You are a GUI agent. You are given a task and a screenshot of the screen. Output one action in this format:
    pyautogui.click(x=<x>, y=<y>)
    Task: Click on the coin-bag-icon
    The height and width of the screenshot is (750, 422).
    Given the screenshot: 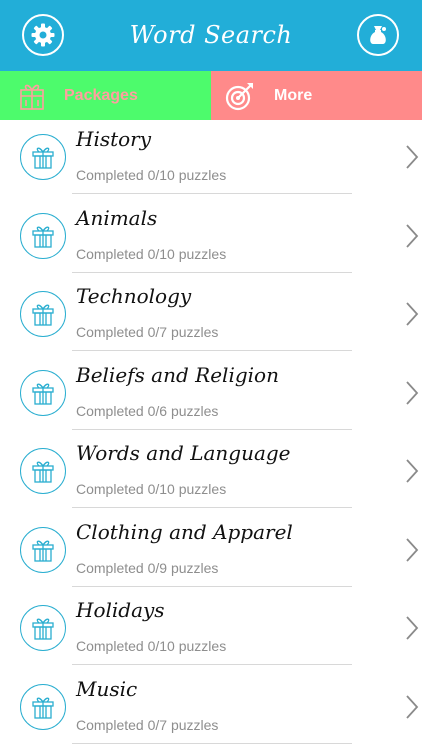 What is the action you would take?
    pyautogui.click(x=378, y=35)
    